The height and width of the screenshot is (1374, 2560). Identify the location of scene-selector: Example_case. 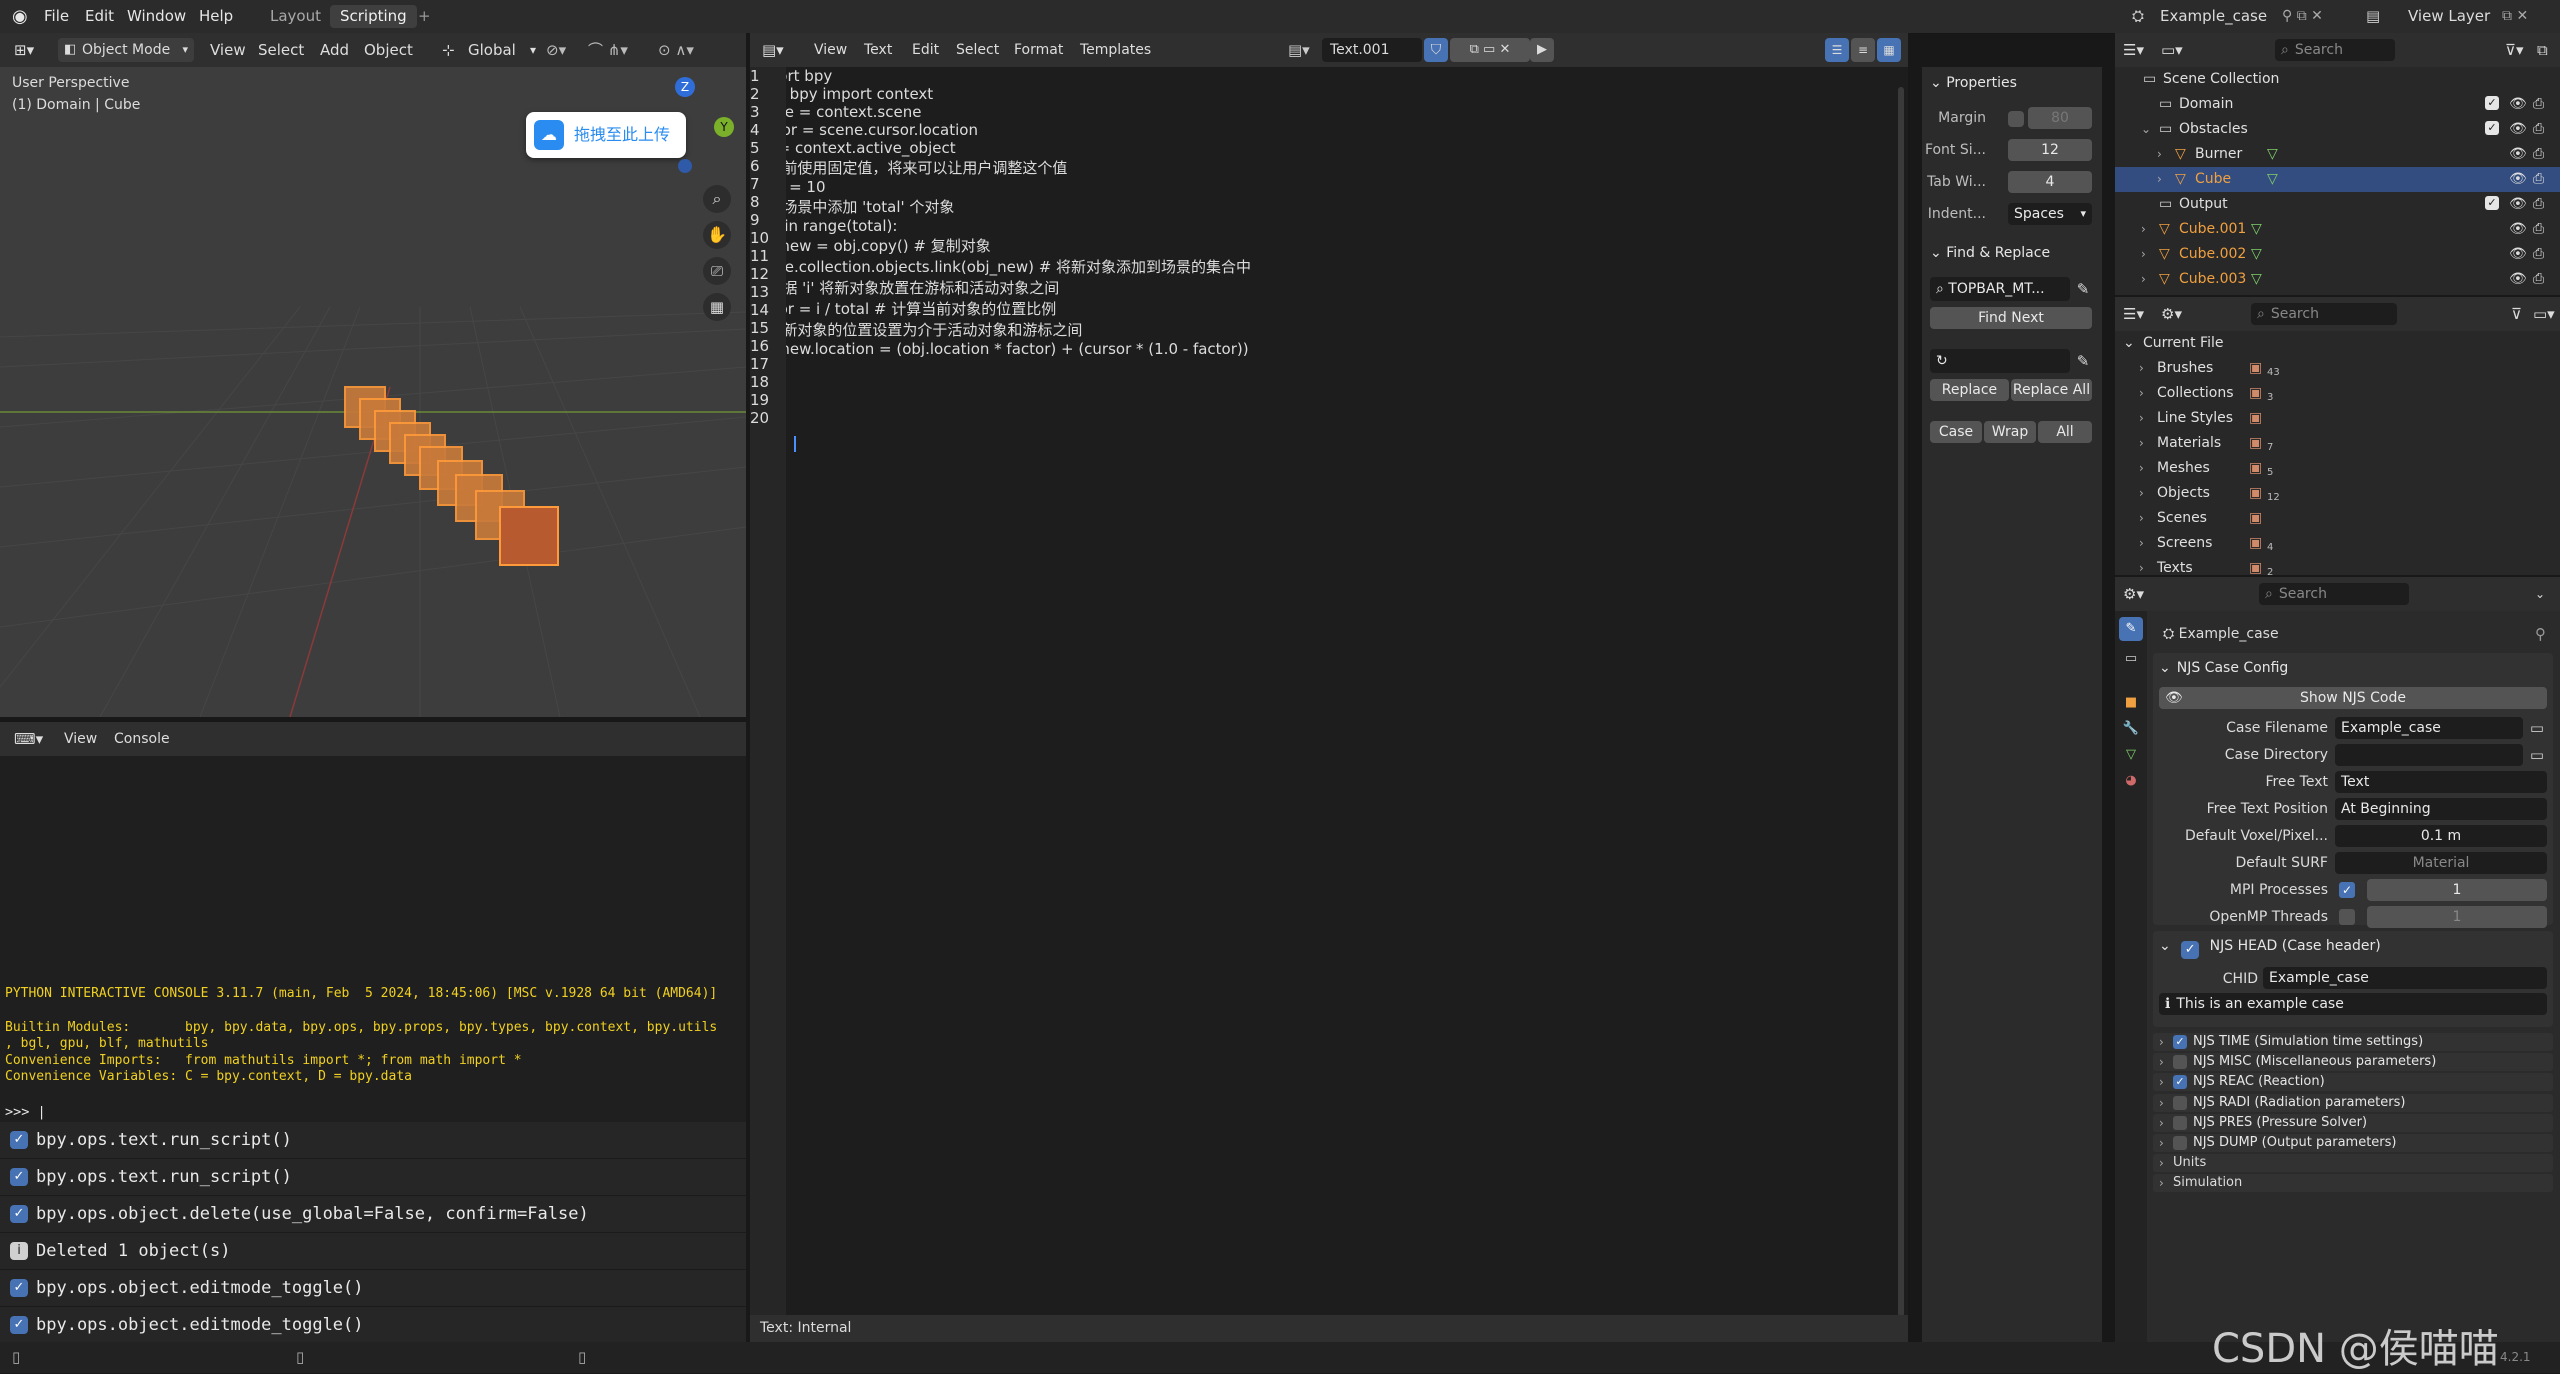
(2220, 16).